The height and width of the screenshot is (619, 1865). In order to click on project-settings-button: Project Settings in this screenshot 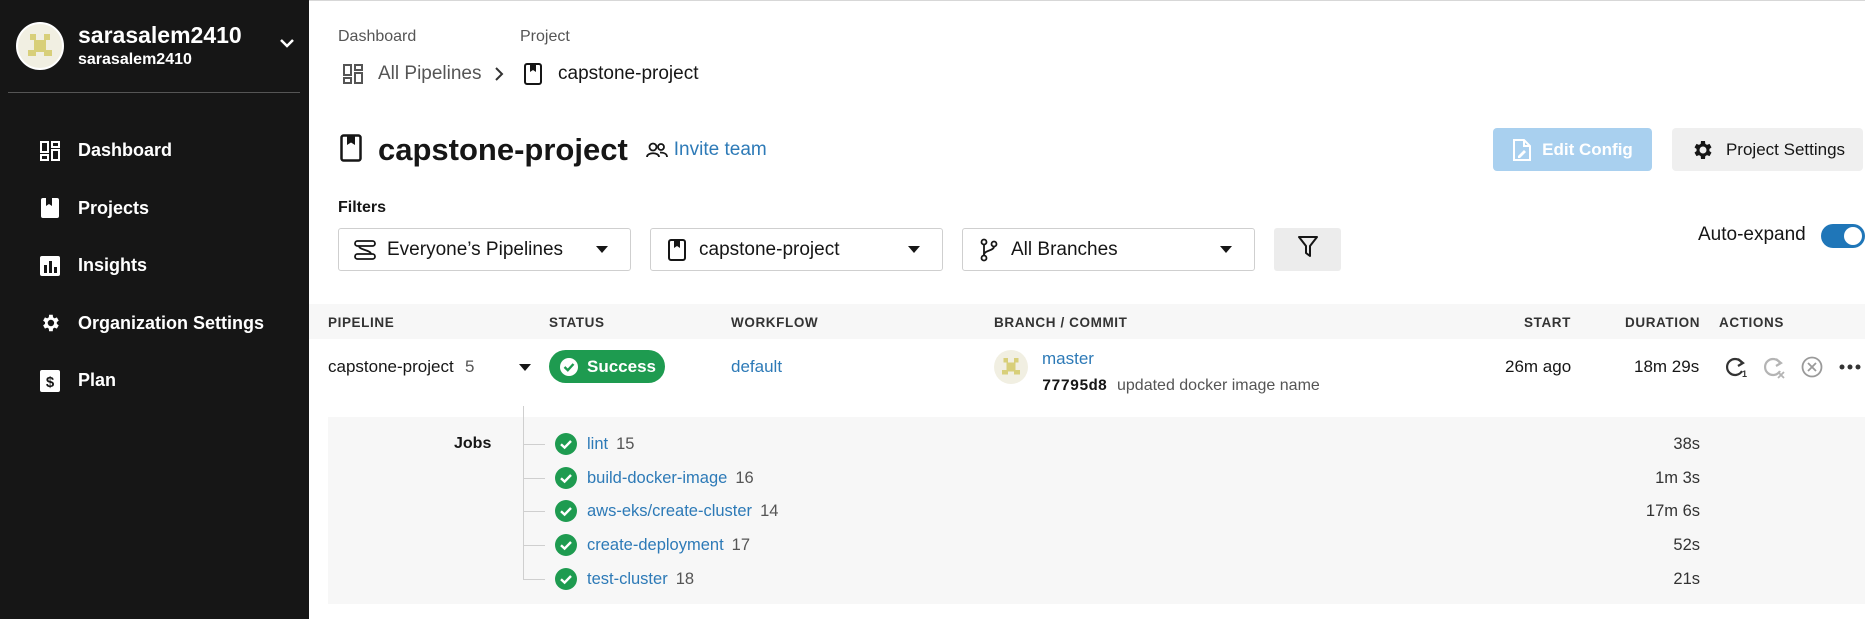, I will do `click(1767, 149)`.